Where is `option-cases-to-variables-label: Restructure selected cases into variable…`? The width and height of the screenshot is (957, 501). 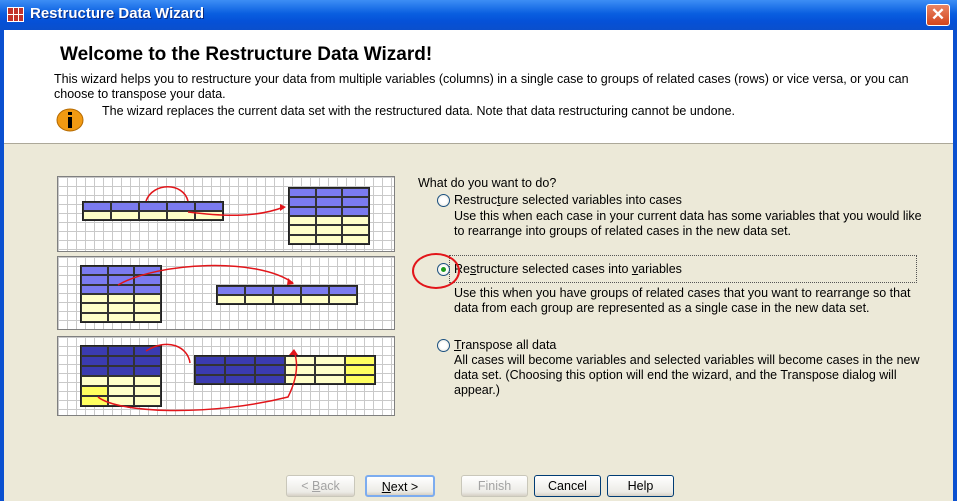 option-cases-to-variables-label: Restructure selected cases into variable… is located at coordinates (568, 269).